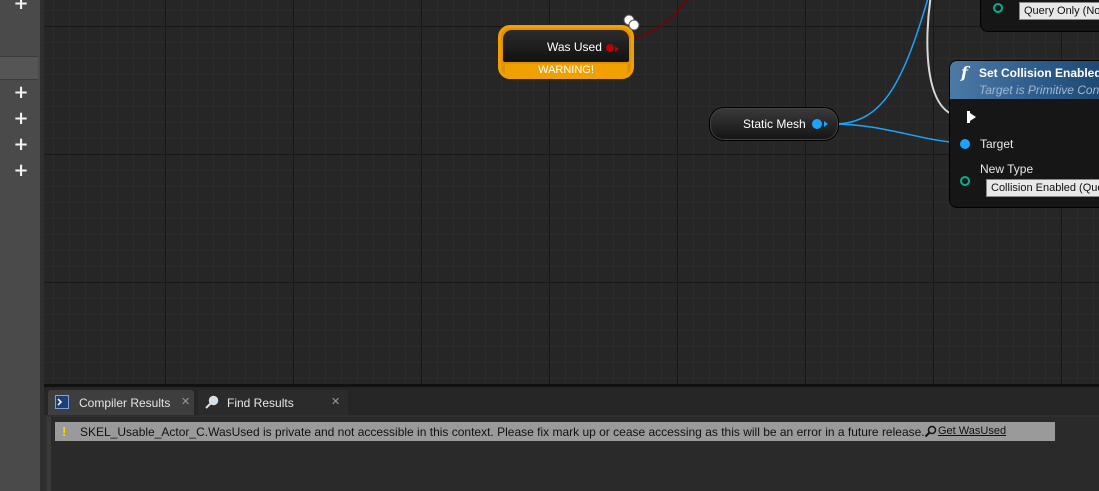 The height and width of the screenshot is (491, 1099). I want to click on new-type-combo: Collision Enabled (Que, so click(1042, 188).